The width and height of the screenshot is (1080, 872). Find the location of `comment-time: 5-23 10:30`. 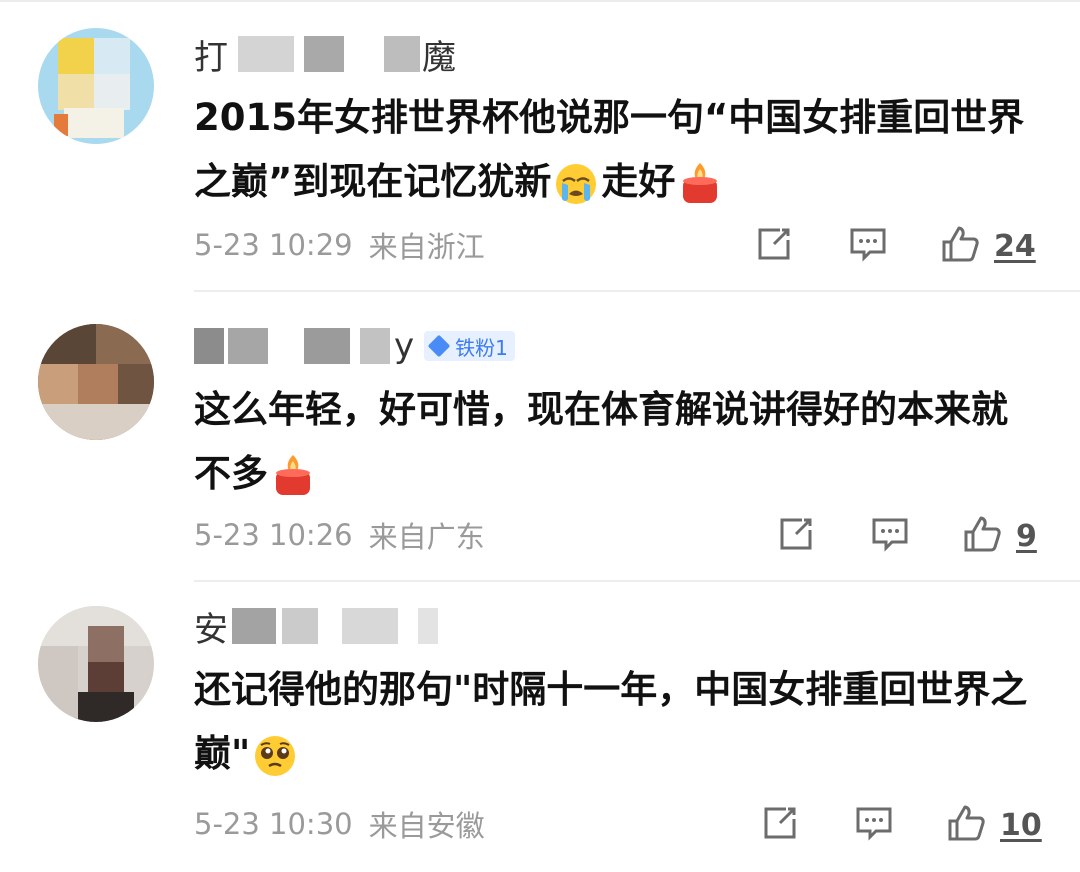

comment-time: 5-23 10:30 is located at coordinates (273, 824).